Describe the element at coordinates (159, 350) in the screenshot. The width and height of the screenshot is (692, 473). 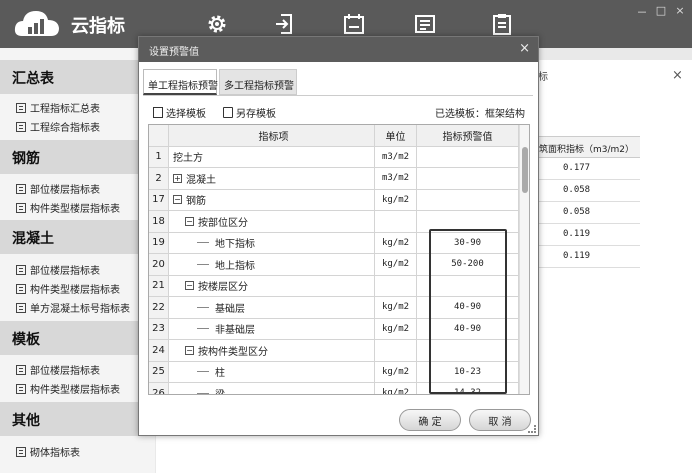
I see `row-number: 24` at that location.